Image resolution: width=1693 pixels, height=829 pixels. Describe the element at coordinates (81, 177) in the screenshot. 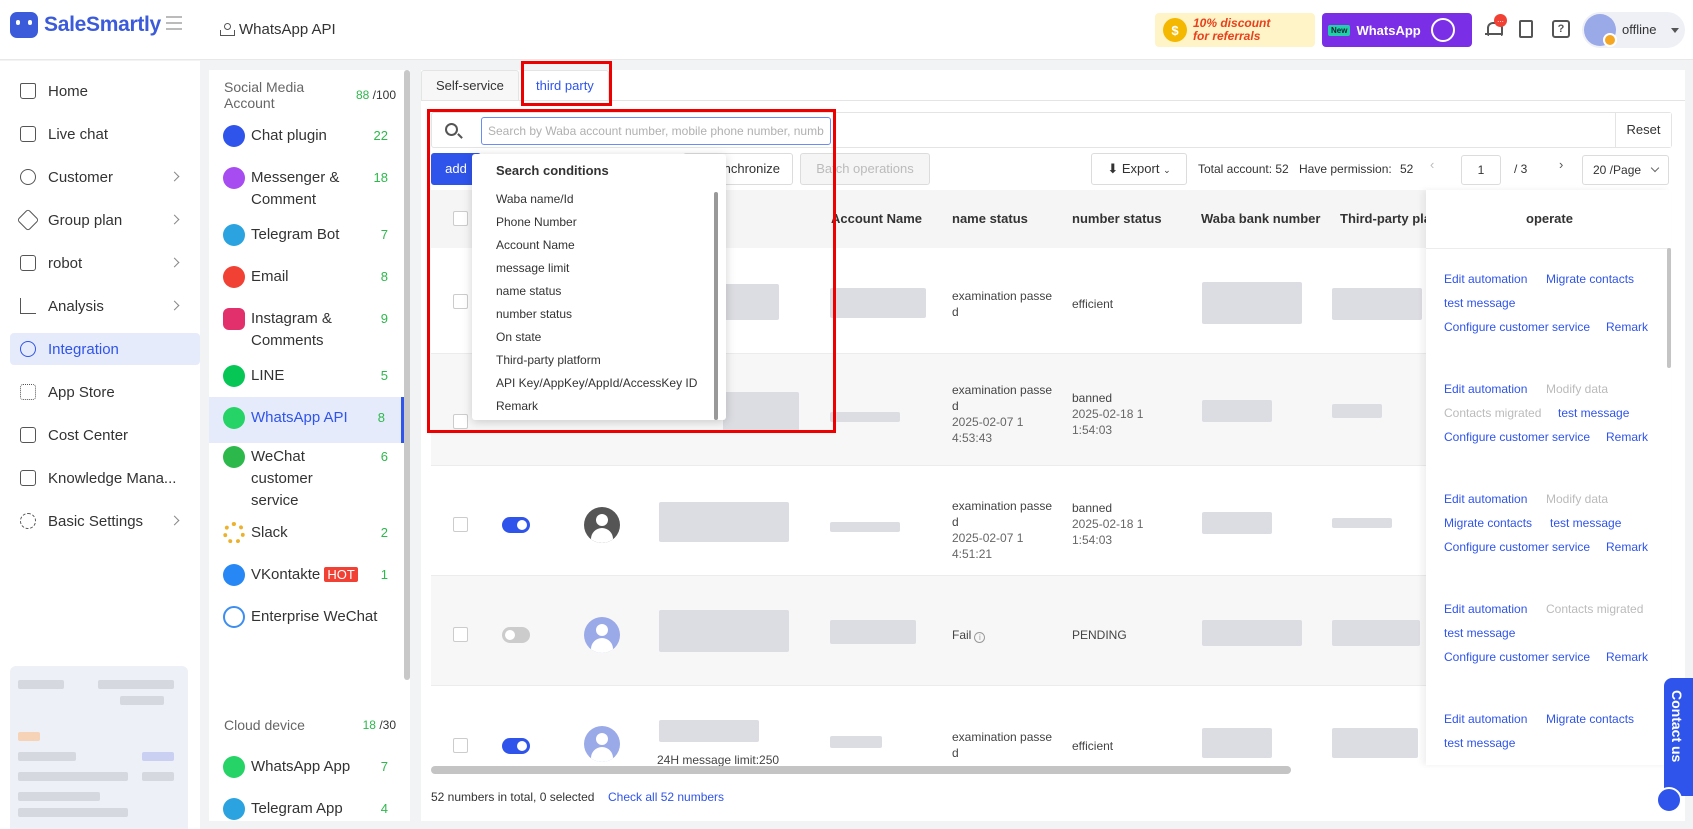

I see `sidebar-item-label: Customer` at that location.